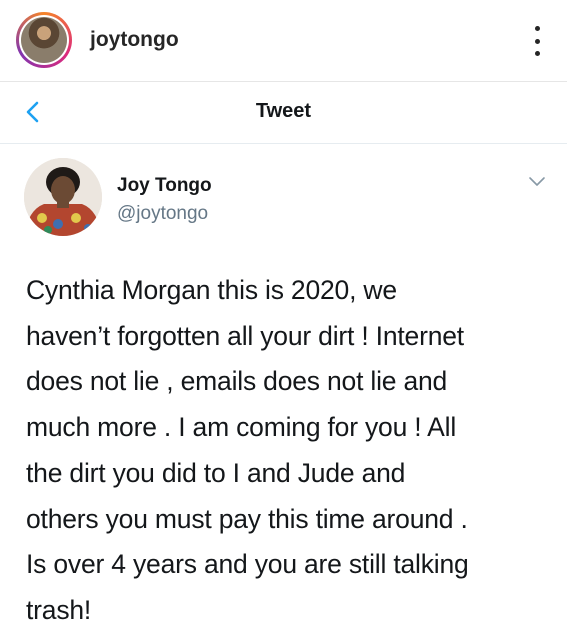 The height and width of the screenshot is (640, 567). I want to click on author-handle: @joytongo, so click(162, 214).